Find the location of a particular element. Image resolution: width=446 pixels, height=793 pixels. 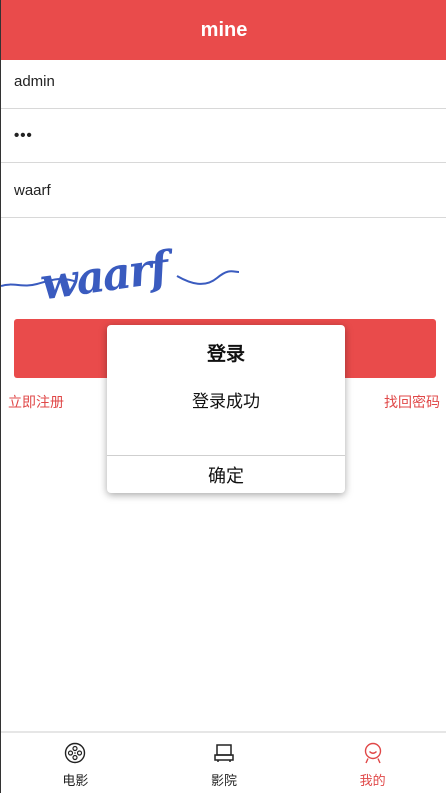

tab-mine: 我的 is located at coordinates (372, 763).